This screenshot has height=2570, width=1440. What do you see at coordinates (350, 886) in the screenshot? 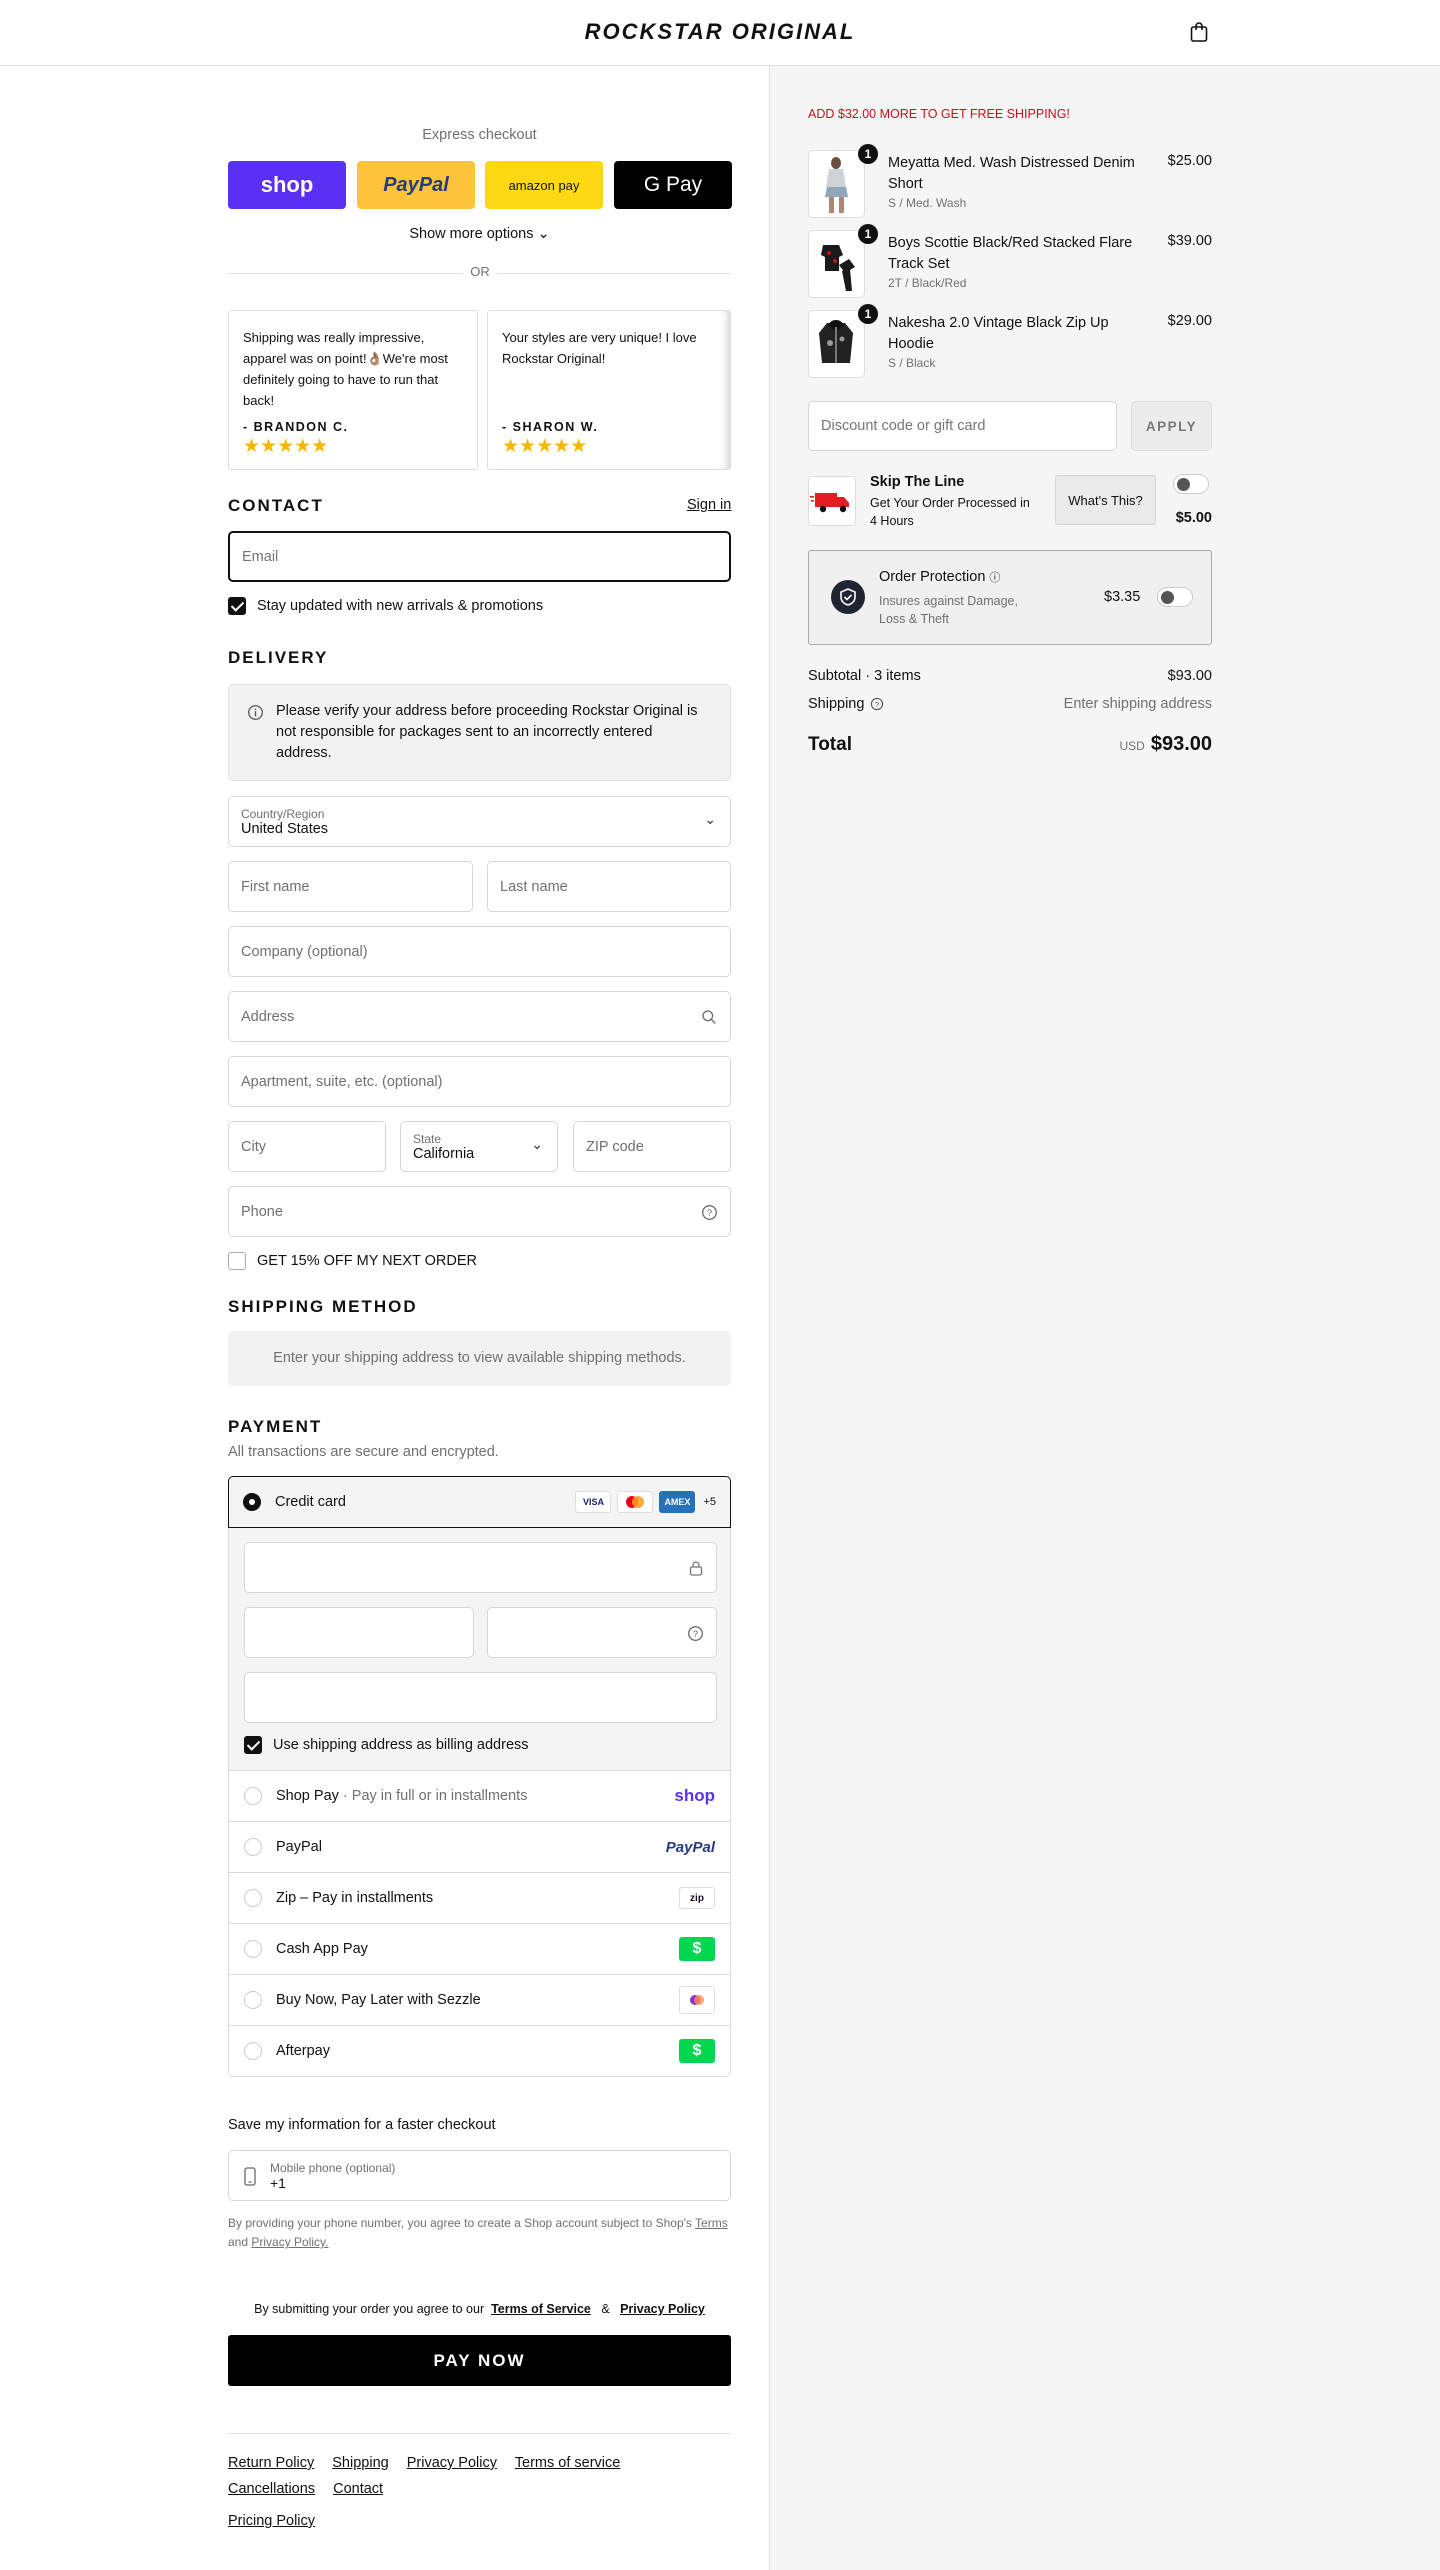
I see `first-name-field: First name` at bounding box center [350, 886].